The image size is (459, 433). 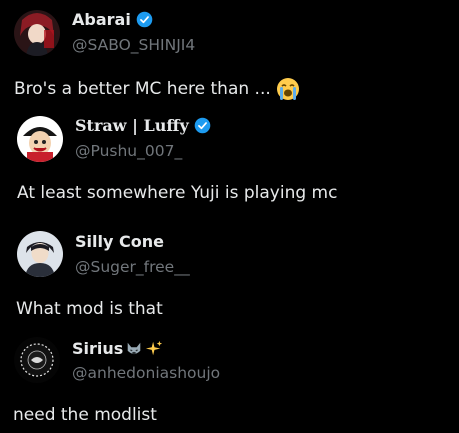 I want to click on post-text: What mod is that, so click(x=89, y=309).